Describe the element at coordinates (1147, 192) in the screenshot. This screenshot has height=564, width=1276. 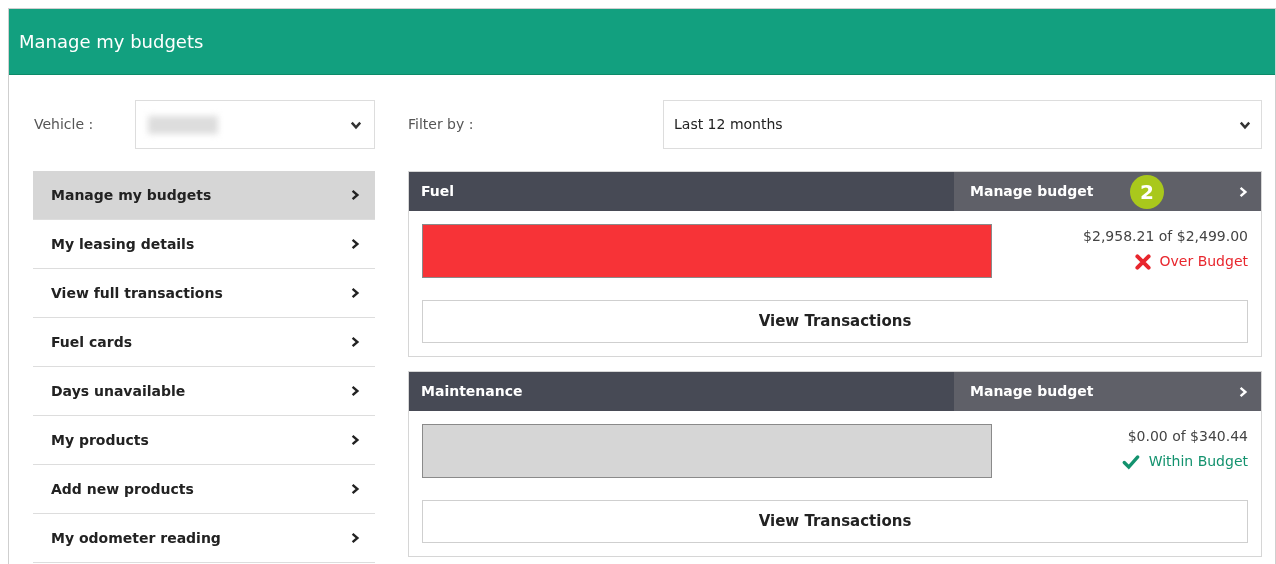
I see `callout-badge: 2` at that location.